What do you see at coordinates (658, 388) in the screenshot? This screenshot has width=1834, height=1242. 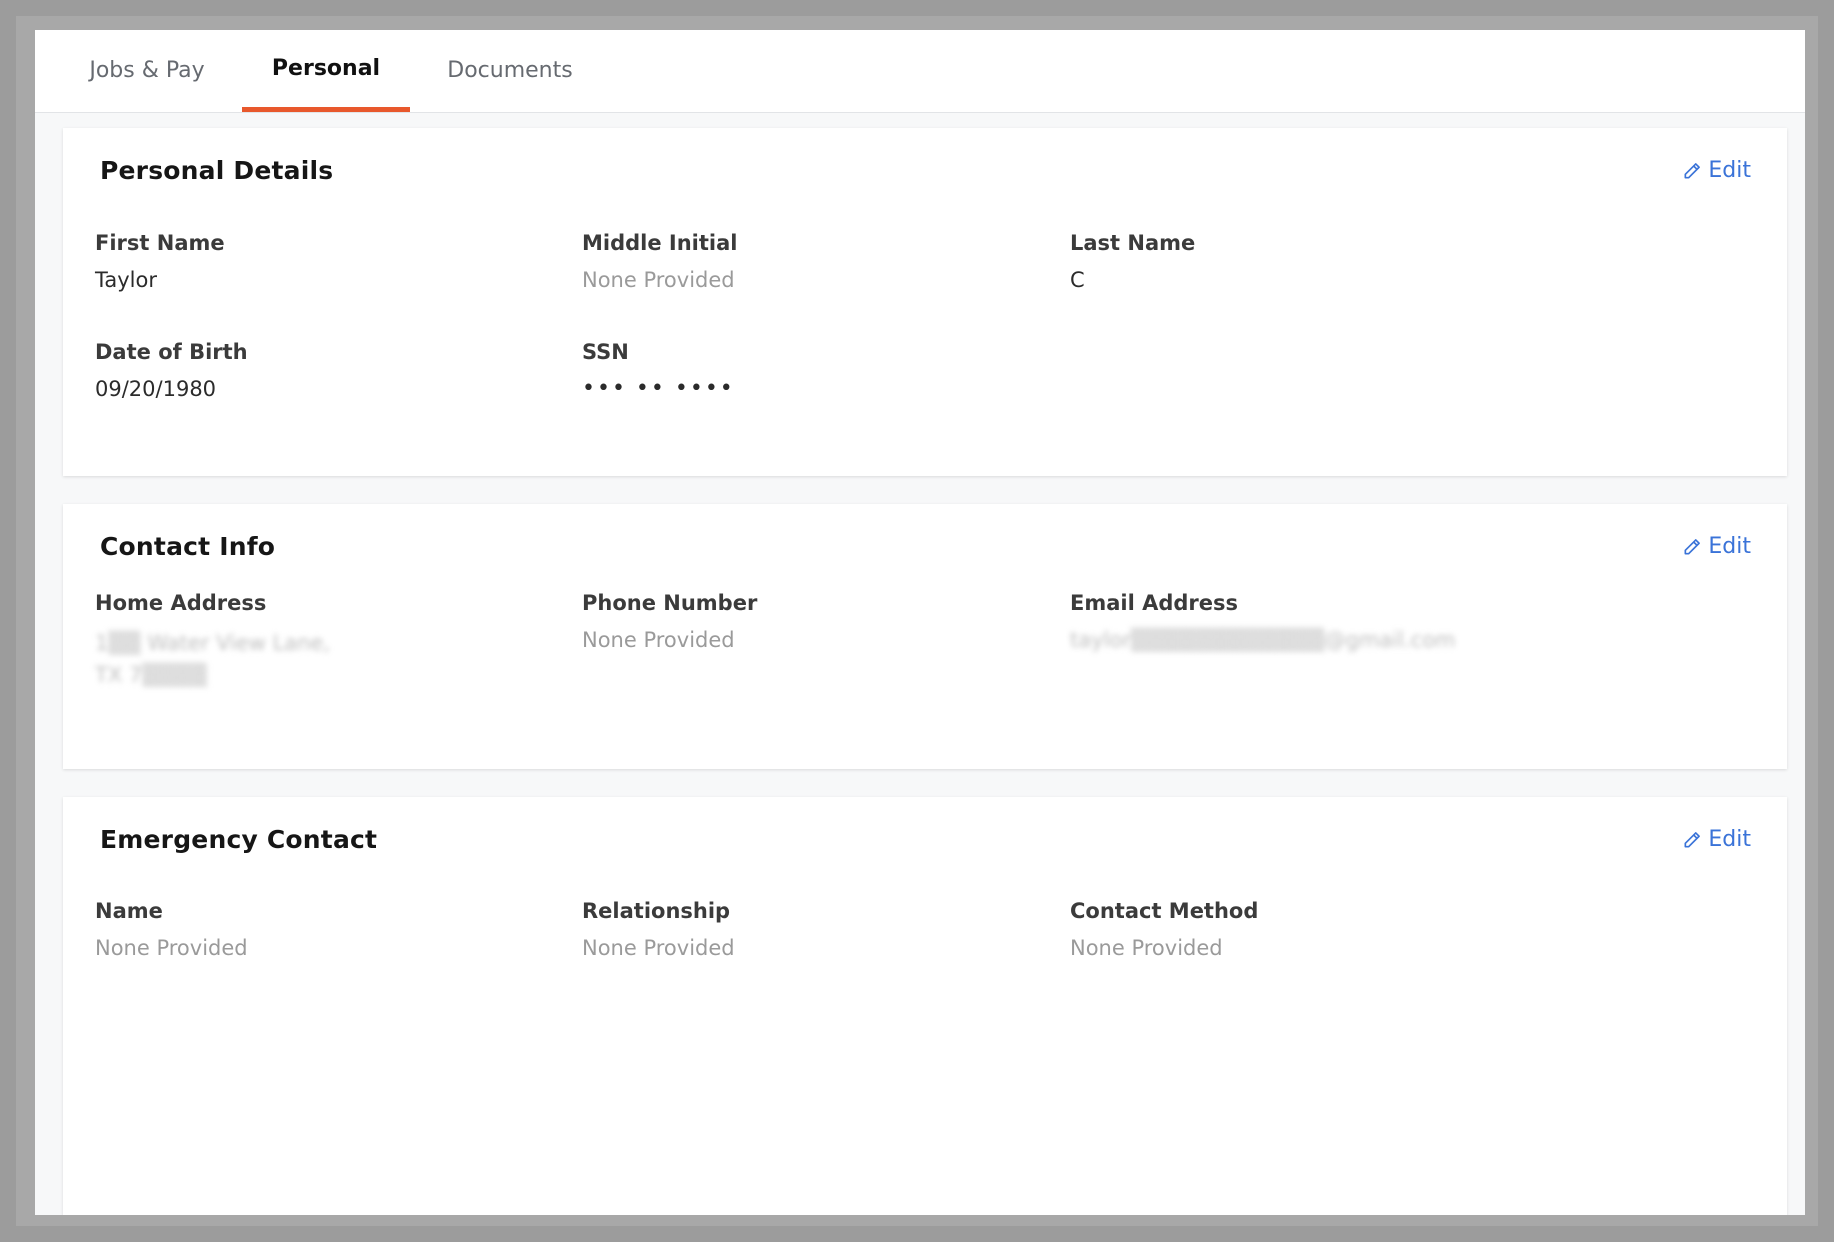 I see `masked-ssn-value: ••• •• ••••` at bounding box center [658, 388].